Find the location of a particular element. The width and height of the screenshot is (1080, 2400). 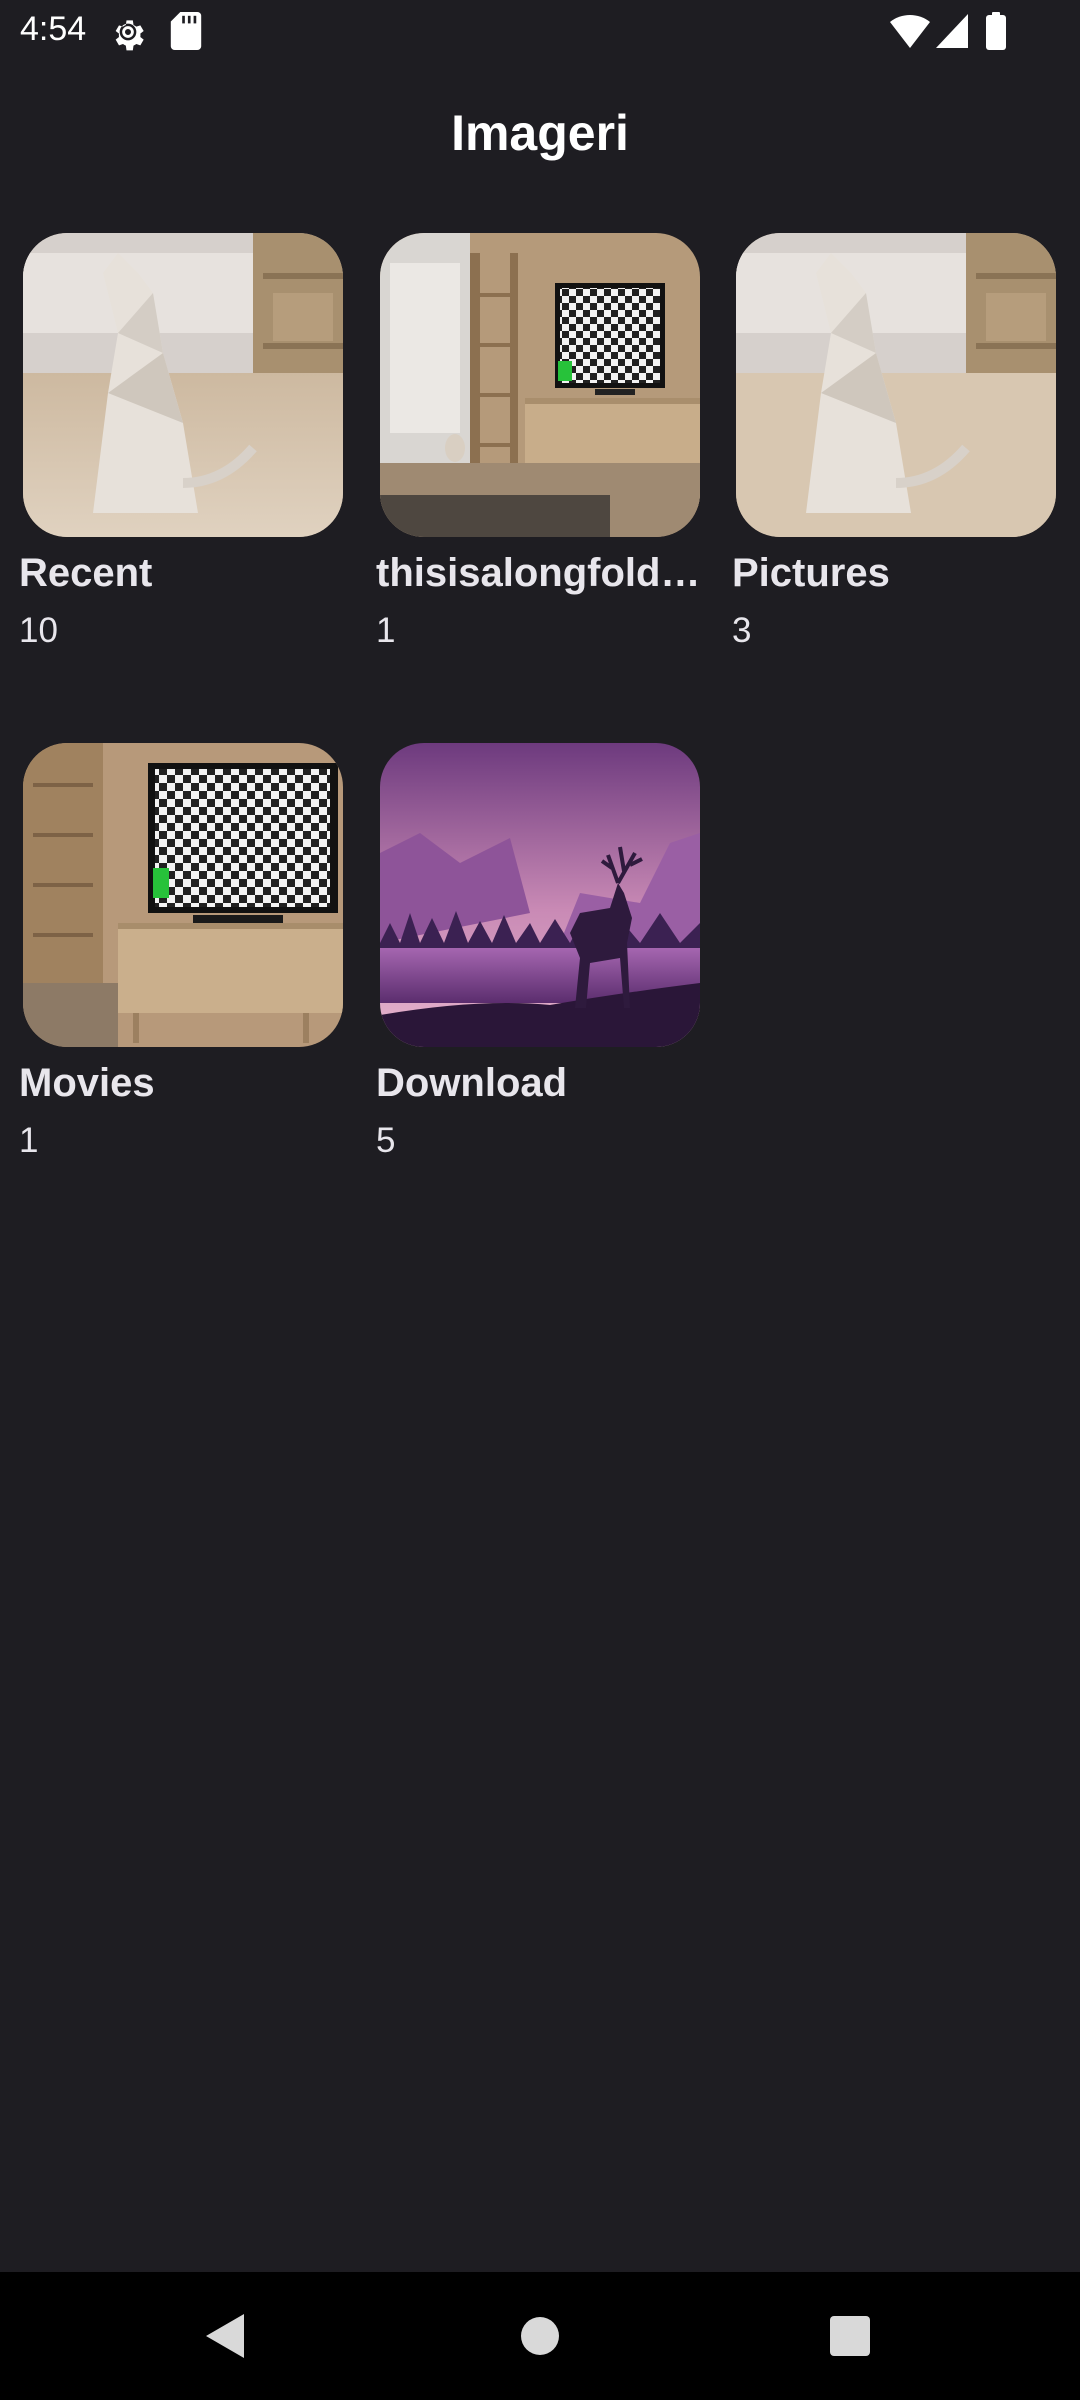

album-count: 10 is located at coordinates (38, 630).